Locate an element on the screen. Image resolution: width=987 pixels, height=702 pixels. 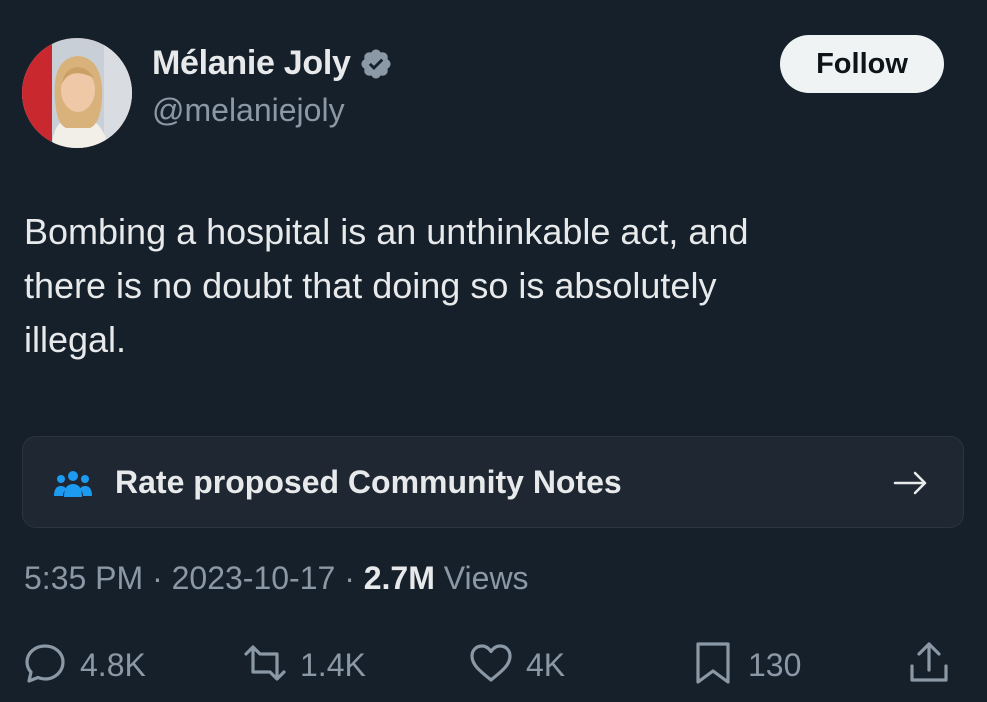
share-icon is located at coordinates (929, 665).